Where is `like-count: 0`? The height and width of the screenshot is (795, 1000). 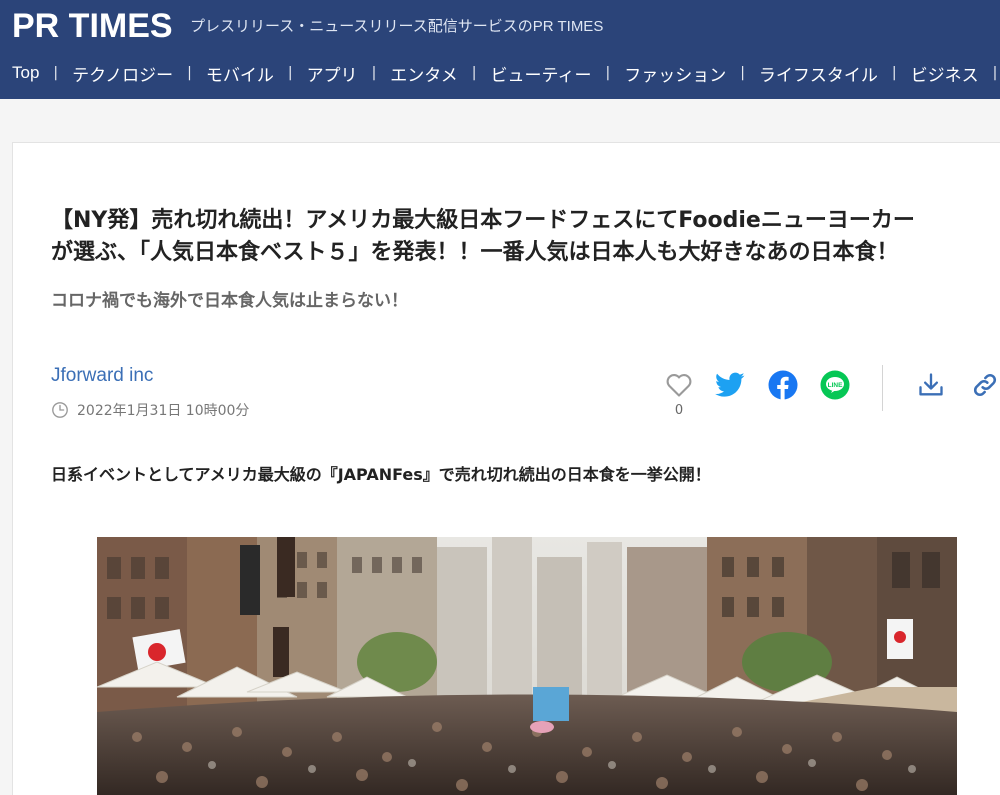 like-count: 0 is located at coordinates (679, 410).